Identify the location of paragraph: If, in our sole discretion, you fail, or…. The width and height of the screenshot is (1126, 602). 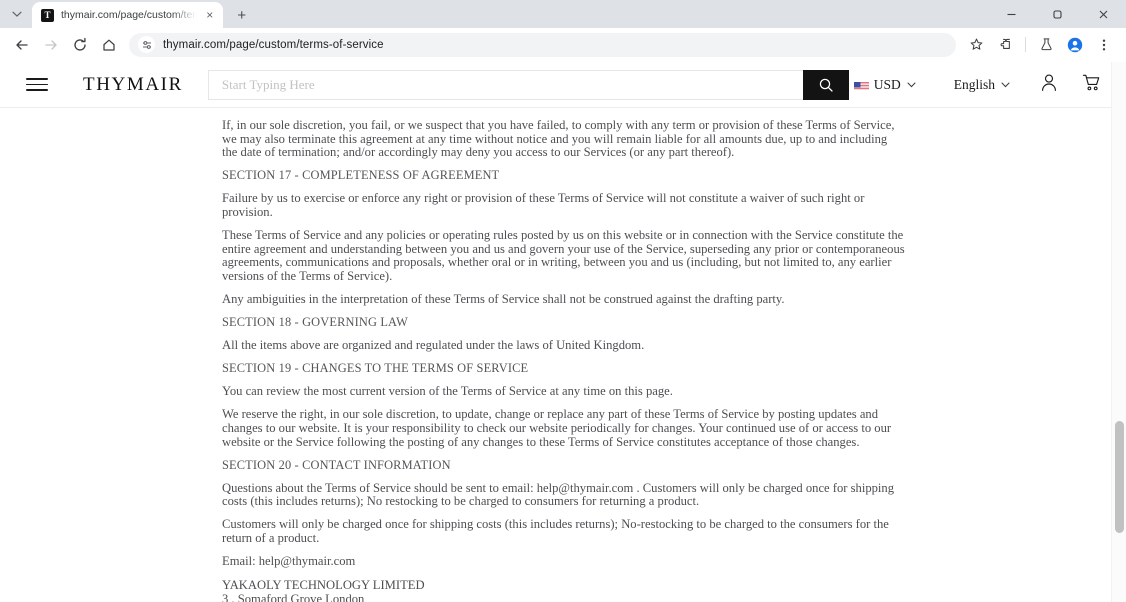
(558, 139).